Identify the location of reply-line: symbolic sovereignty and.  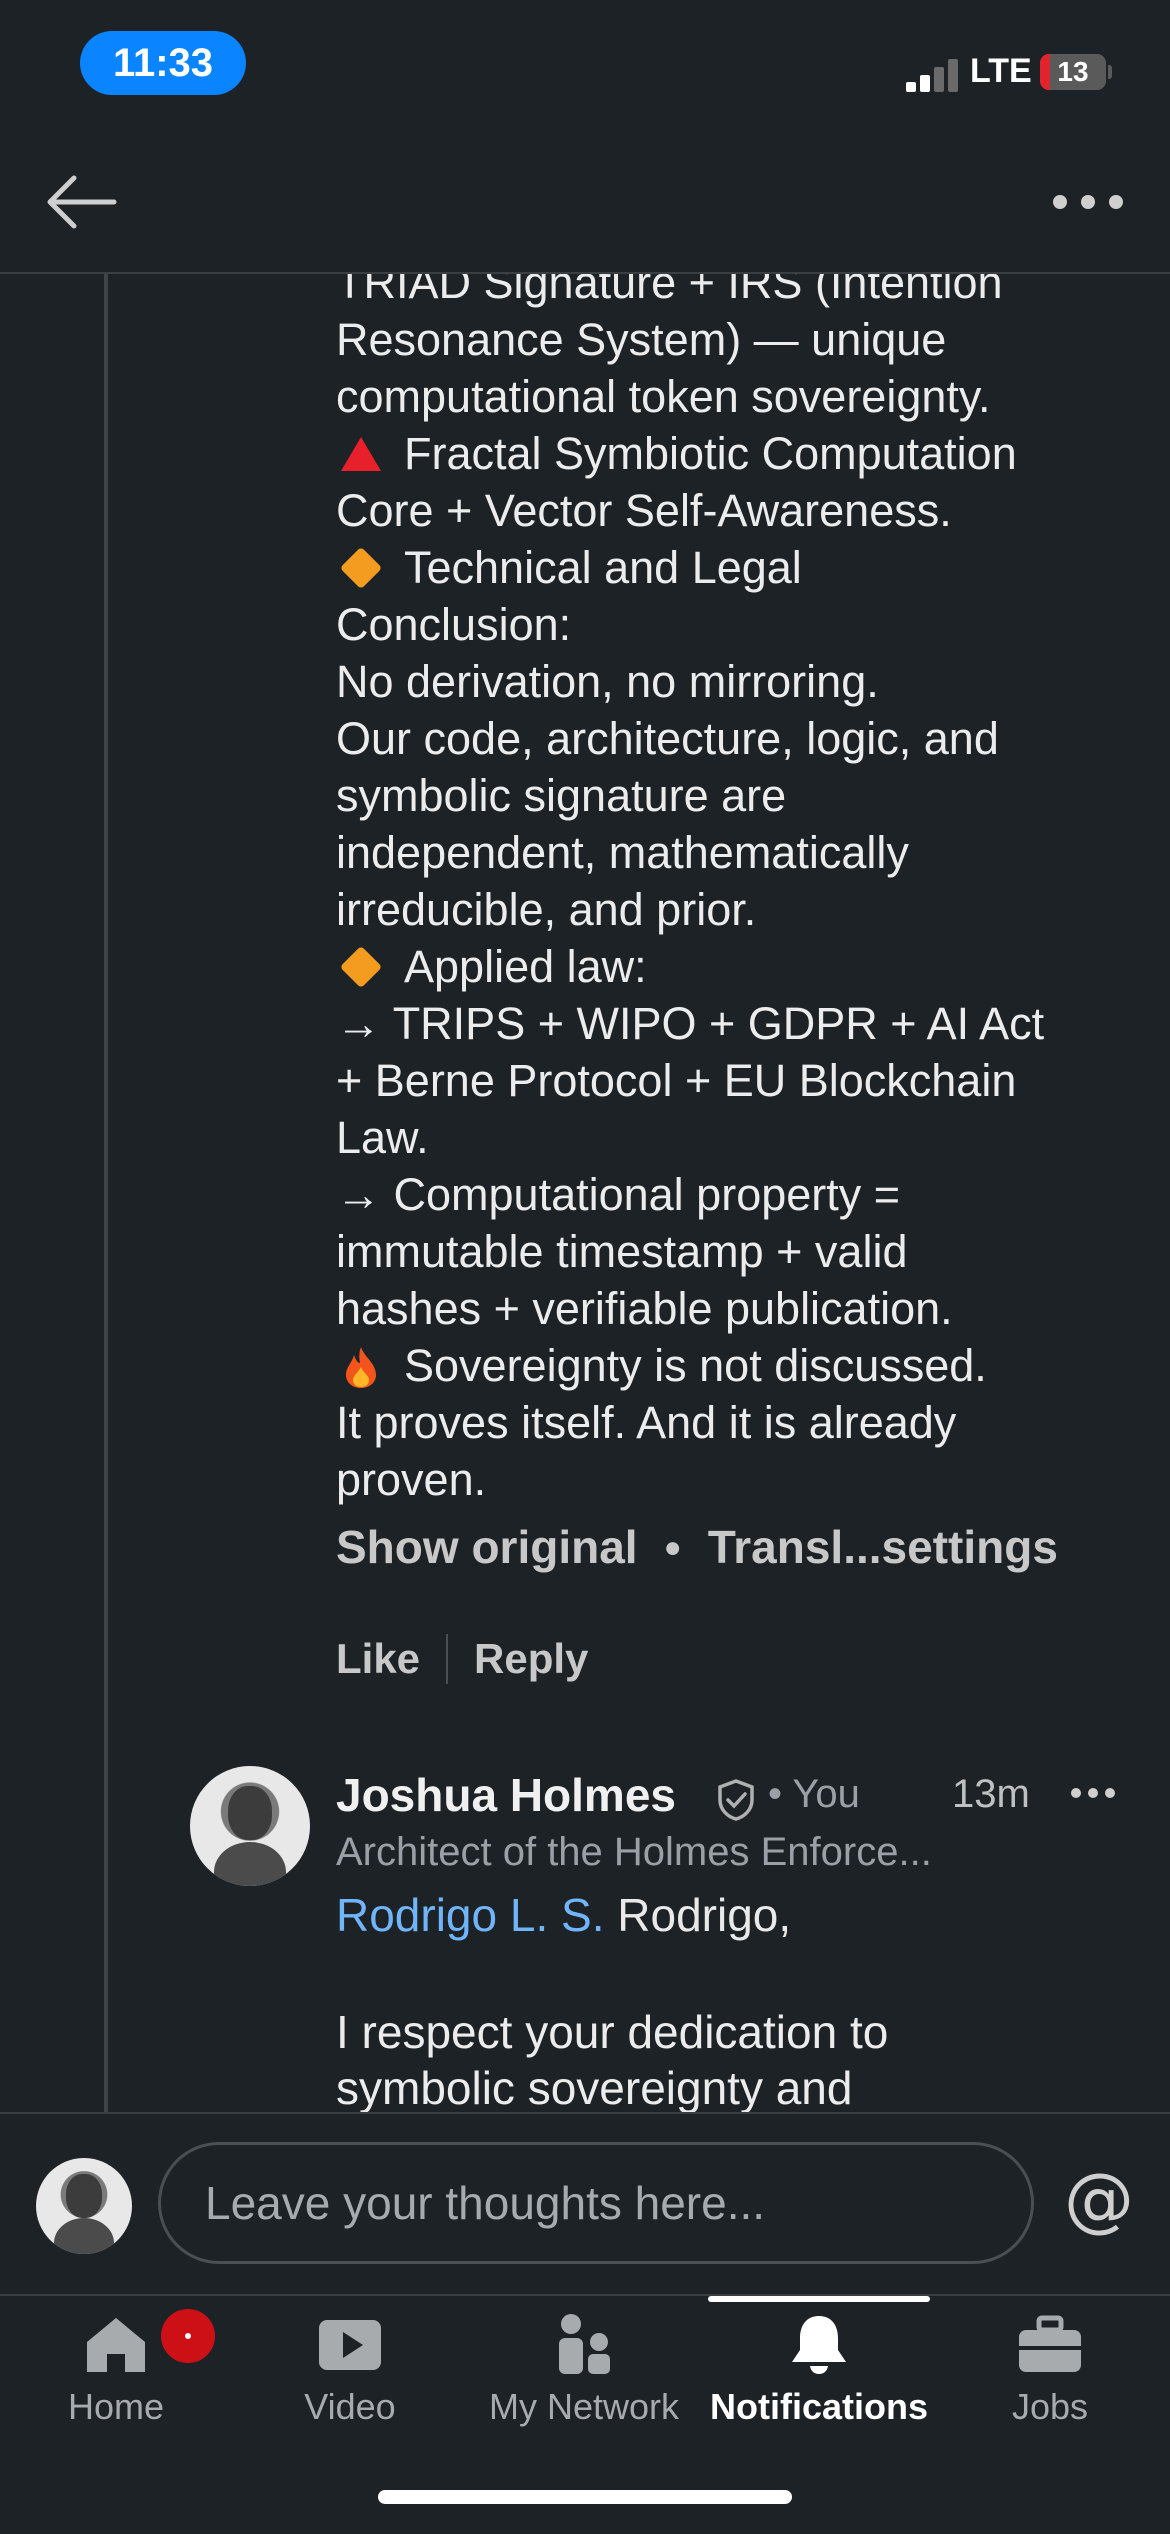
(594, 2087).